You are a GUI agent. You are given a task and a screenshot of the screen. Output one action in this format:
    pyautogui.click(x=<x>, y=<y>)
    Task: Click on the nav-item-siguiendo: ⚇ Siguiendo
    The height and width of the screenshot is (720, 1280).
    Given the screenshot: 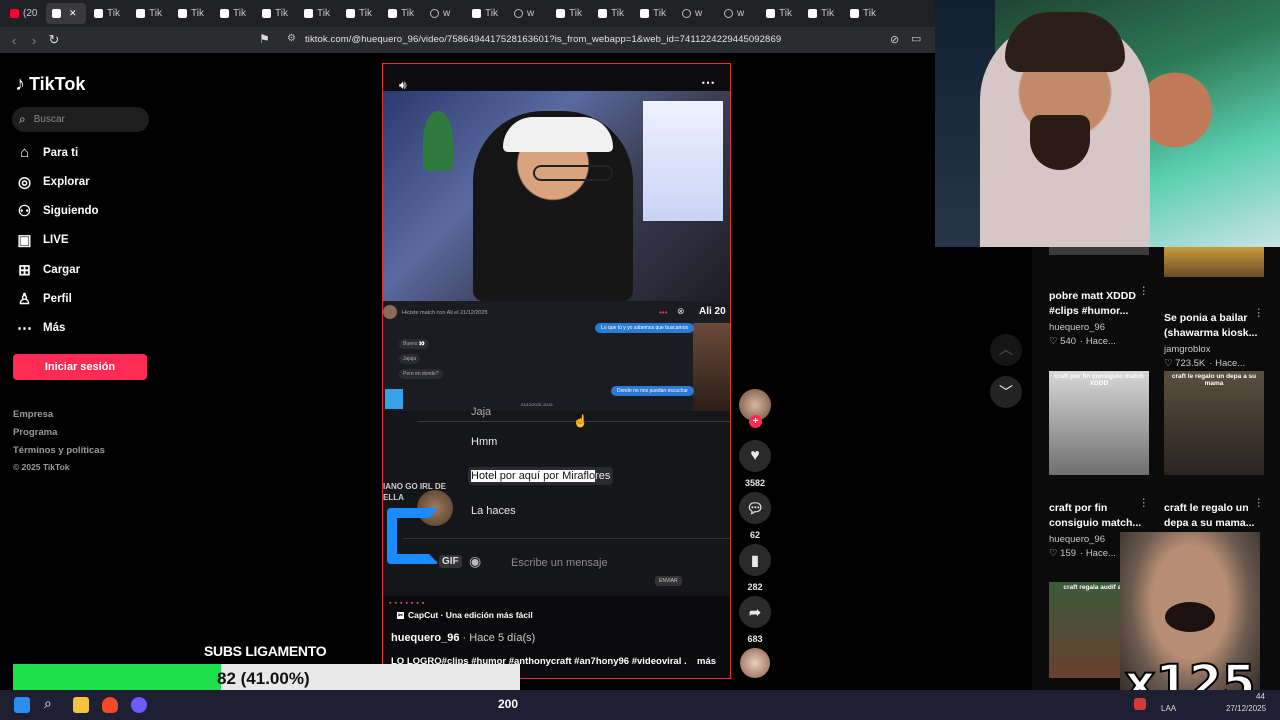 What is the action you would take?
    pyautogui.click(x=57, y=211)
    